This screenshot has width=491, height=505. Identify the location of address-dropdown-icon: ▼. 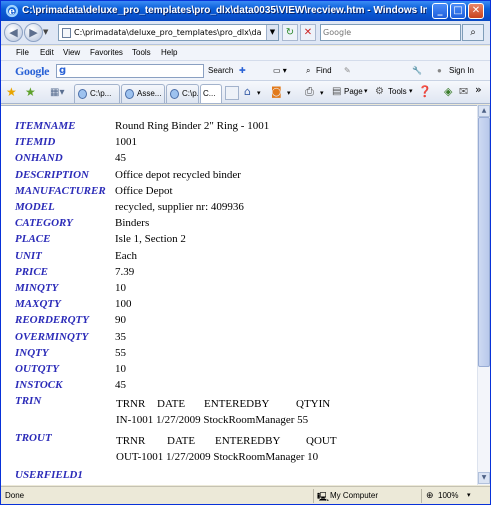
(272, 32).